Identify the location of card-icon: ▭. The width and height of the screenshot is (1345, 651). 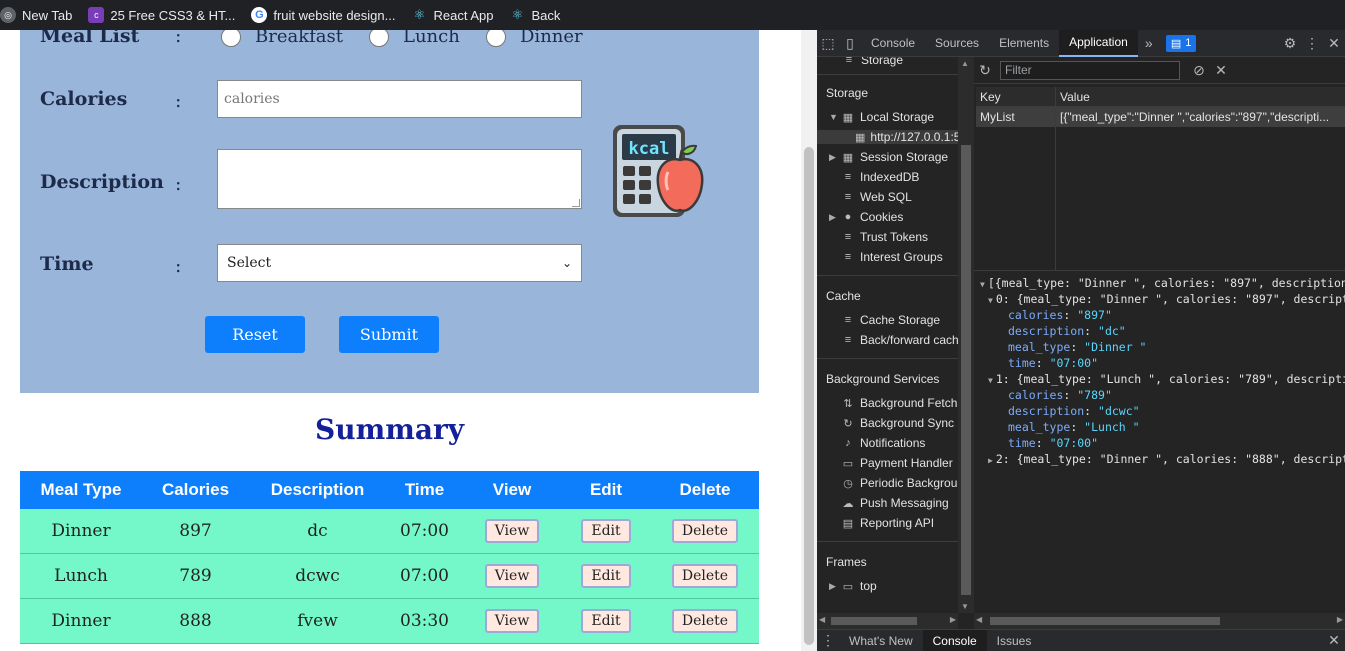
(848, 463).